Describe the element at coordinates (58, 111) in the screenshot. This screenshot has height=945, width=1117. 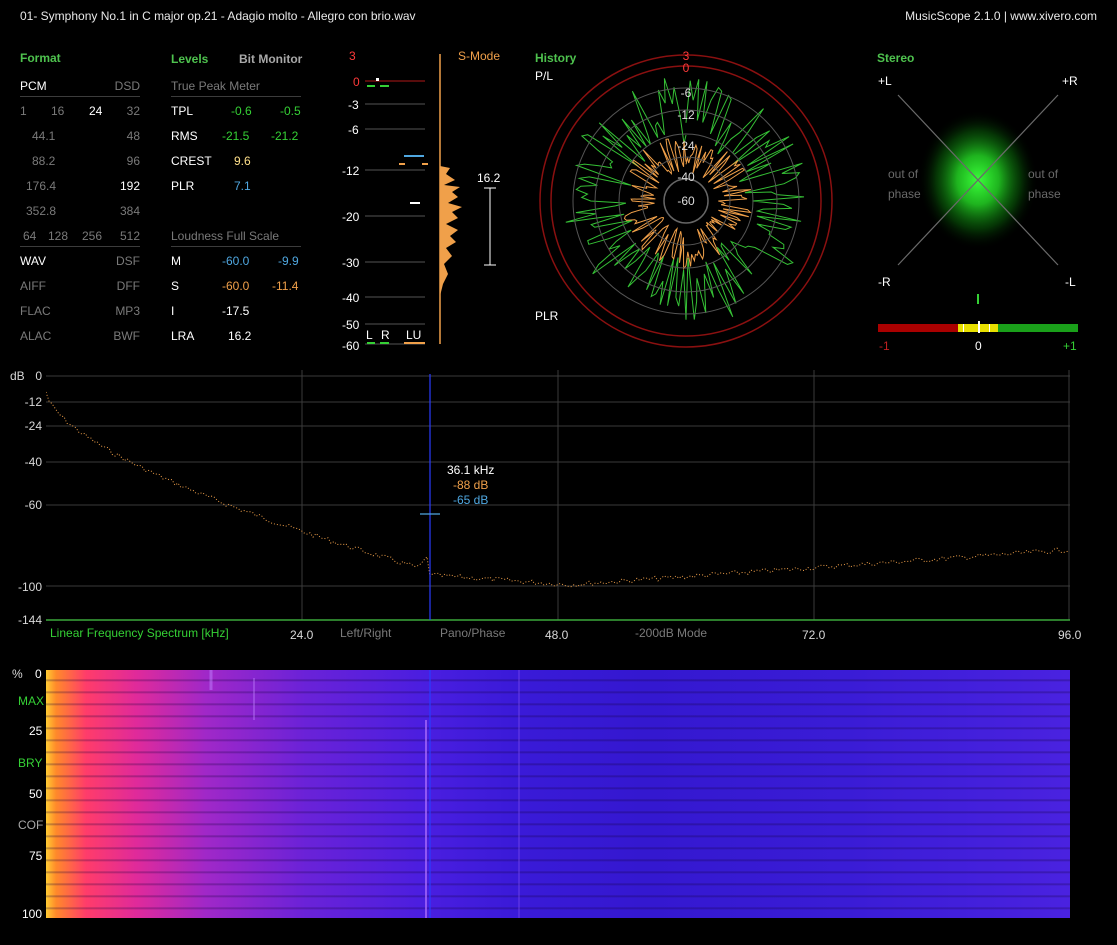
I see `bit-16: 16` at that location.